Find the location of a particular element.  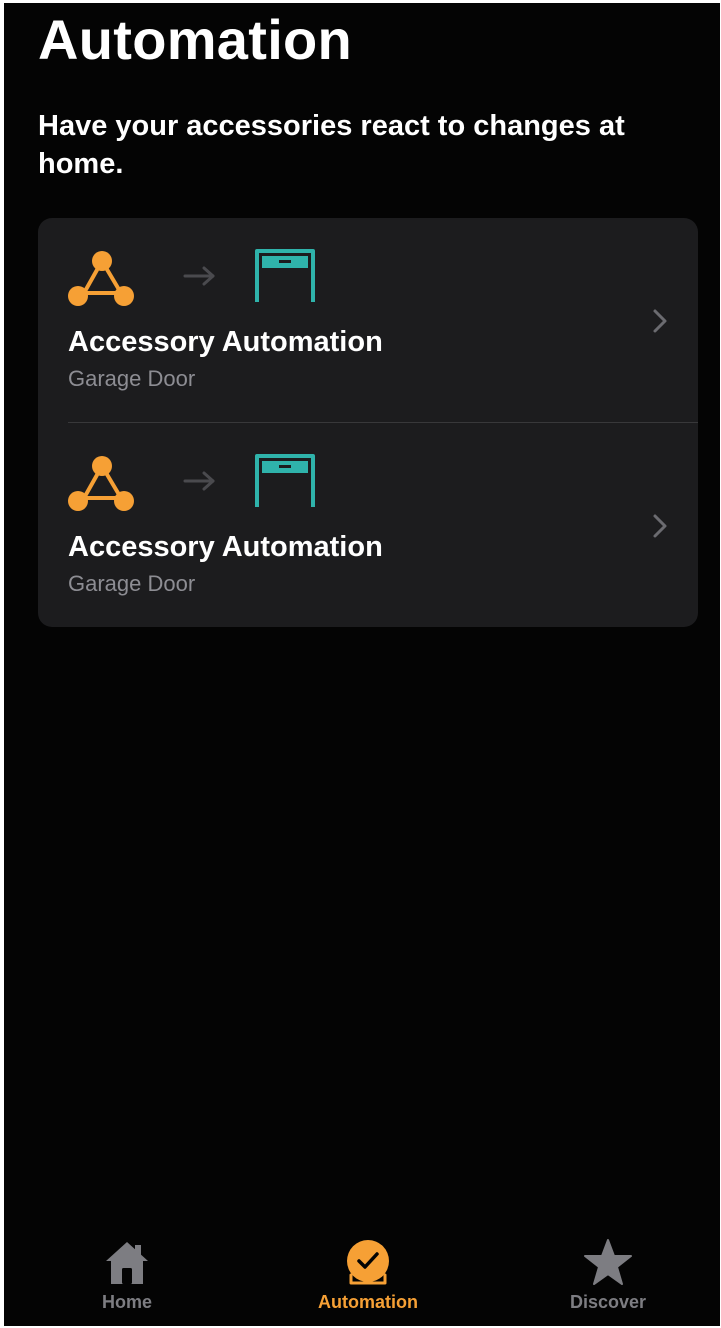

tab-discover: Discover is located at coordinates (608, 1275).